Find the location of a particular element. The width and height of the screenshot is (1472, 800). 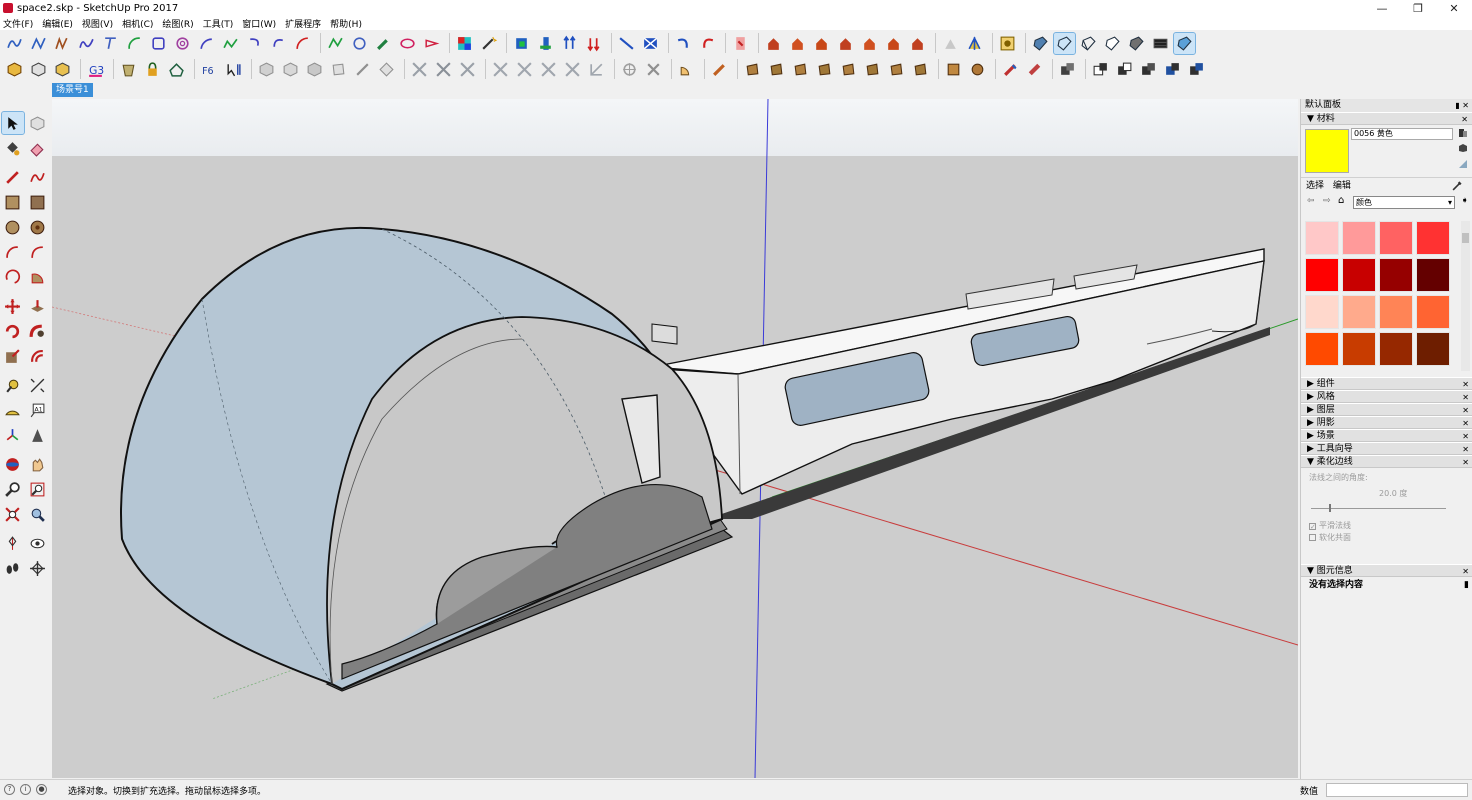

surface-tool1-icon is located at coordinates (752, 69).